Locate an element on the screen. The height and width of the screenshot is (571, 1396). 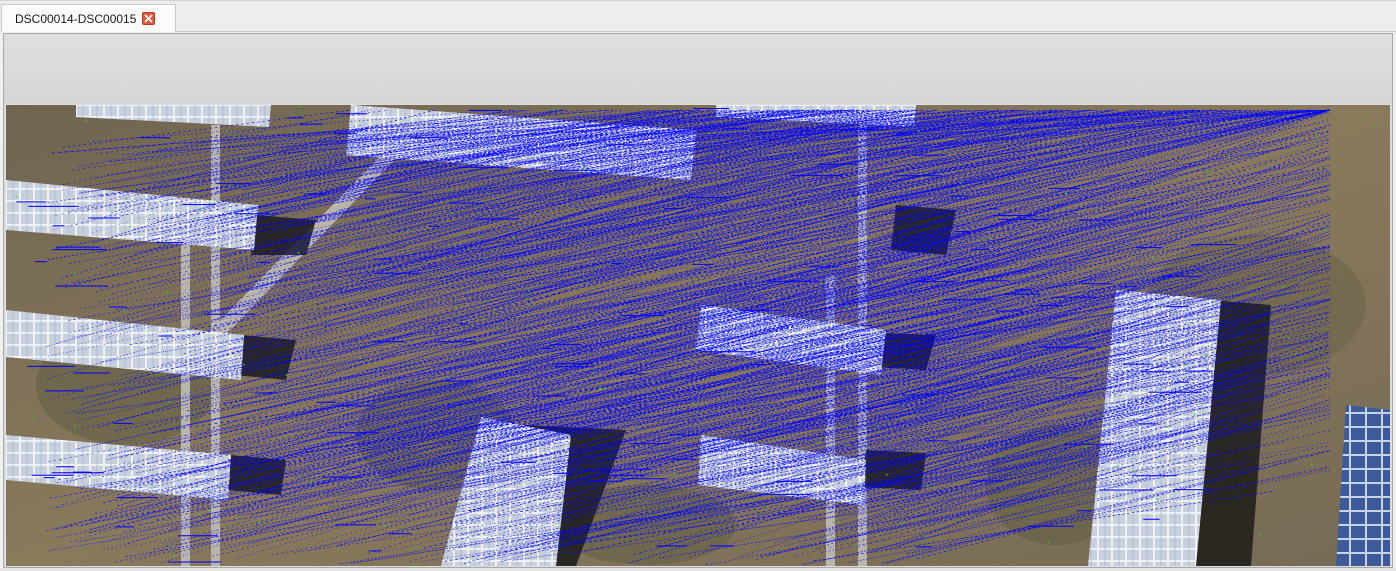
close-icon is located at coordinates (149, 18).